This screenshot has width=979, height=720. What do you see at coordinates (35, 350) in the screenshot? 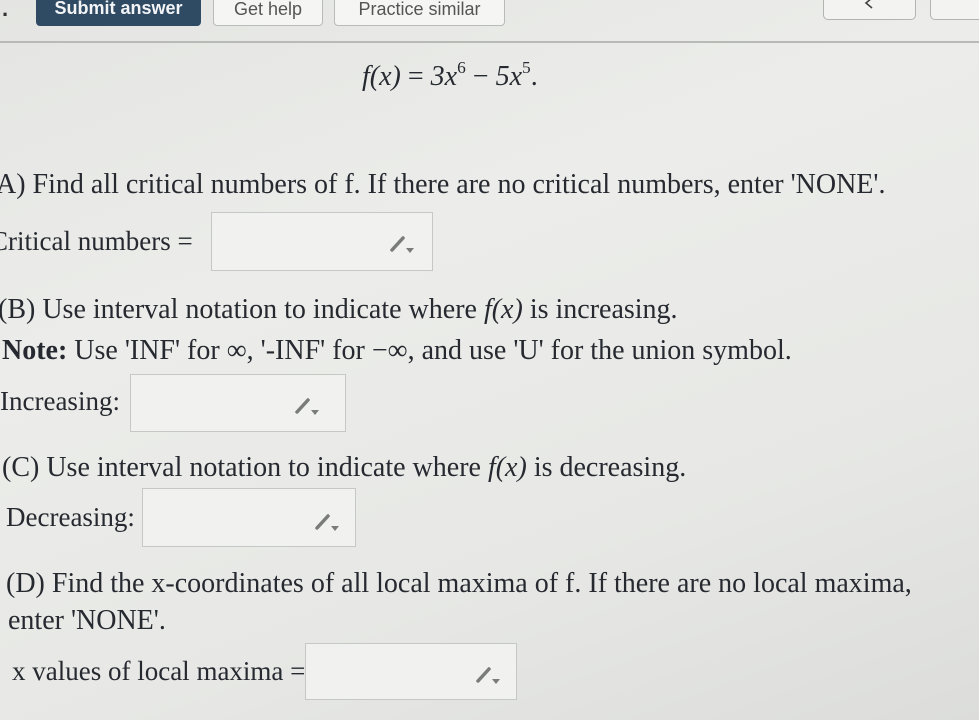
I see `note-label: Note:` at bounding box center [35, 350].